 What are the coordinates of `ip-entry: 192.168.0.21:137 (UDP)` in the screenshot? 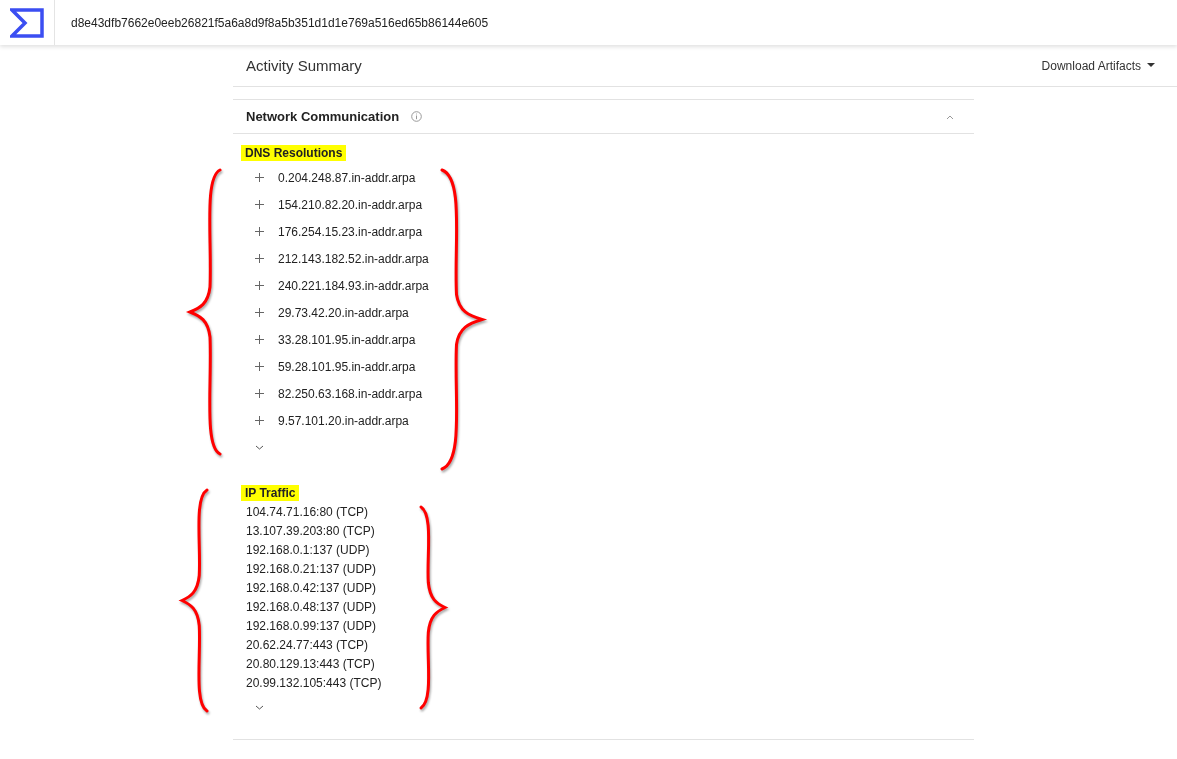 It's located at (311, 569).